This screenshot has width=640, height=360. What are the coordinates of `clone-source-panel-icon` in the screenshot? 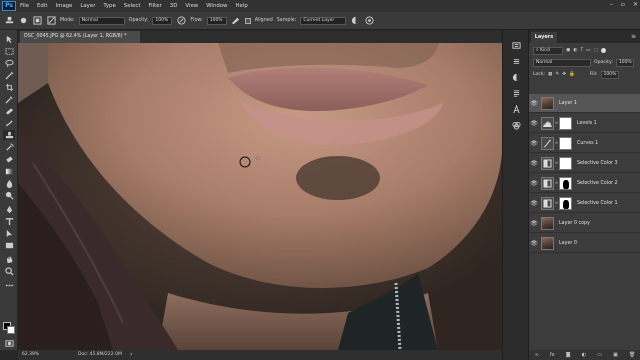 It's located at (37, 21).